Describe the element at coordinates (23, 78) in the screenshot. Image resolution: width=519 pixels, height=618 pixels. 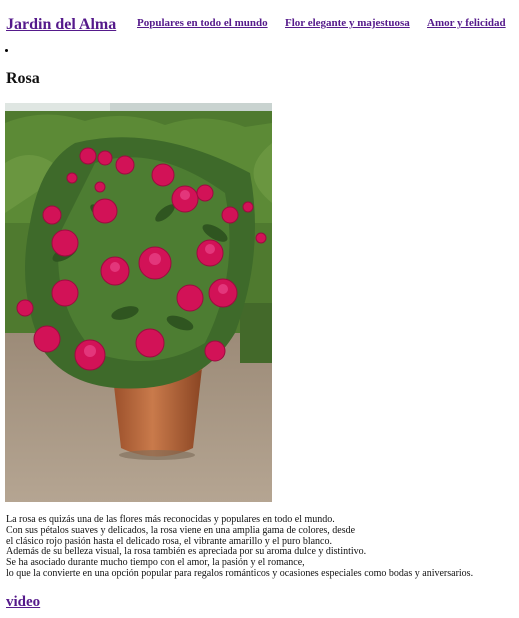
I see `page-title: Rosa` at that location.